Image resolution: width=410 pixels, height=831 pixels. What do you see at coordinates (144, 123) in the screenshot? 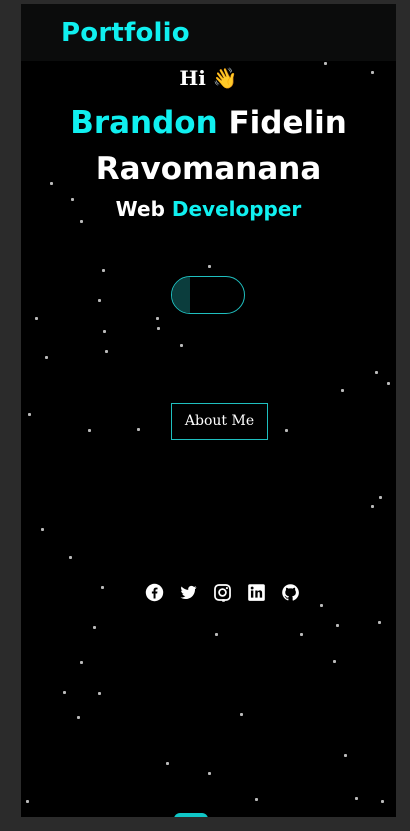
I see `first-name: Brandon` at bounding box center [144, 123].